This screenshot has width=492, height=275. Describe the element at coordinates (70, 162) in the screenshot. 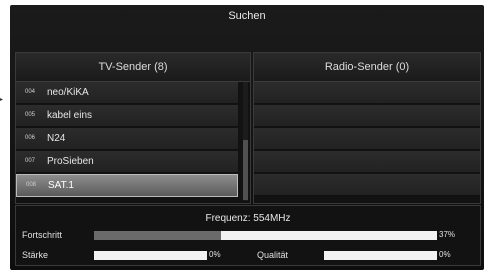

I see `channel-name: ProSieben` at that location.